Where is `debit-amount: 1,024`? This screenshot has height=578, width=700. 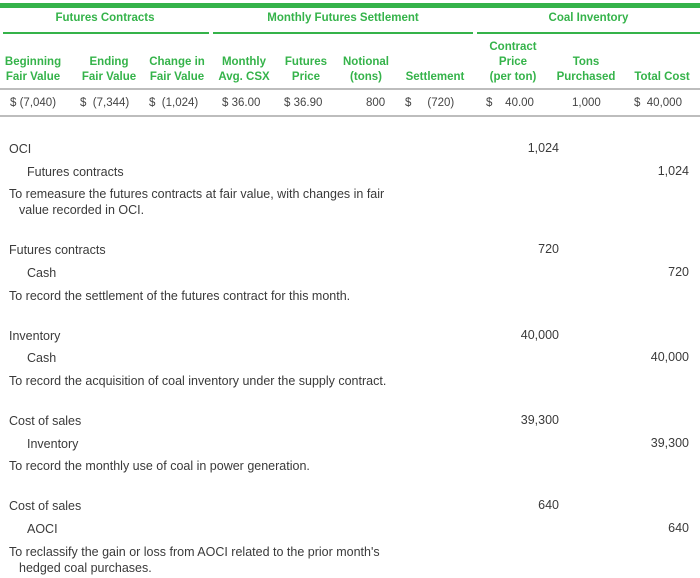
debit-amount: 1,024 is located at coordinates (543, 148).